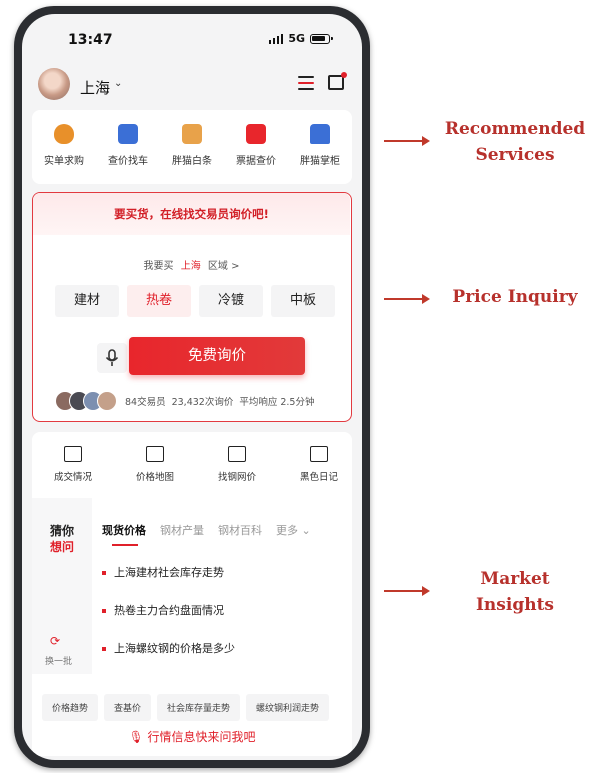 This screenshot has height=773, width=591. I want to click on want-city: 上海, so click(190, 266).